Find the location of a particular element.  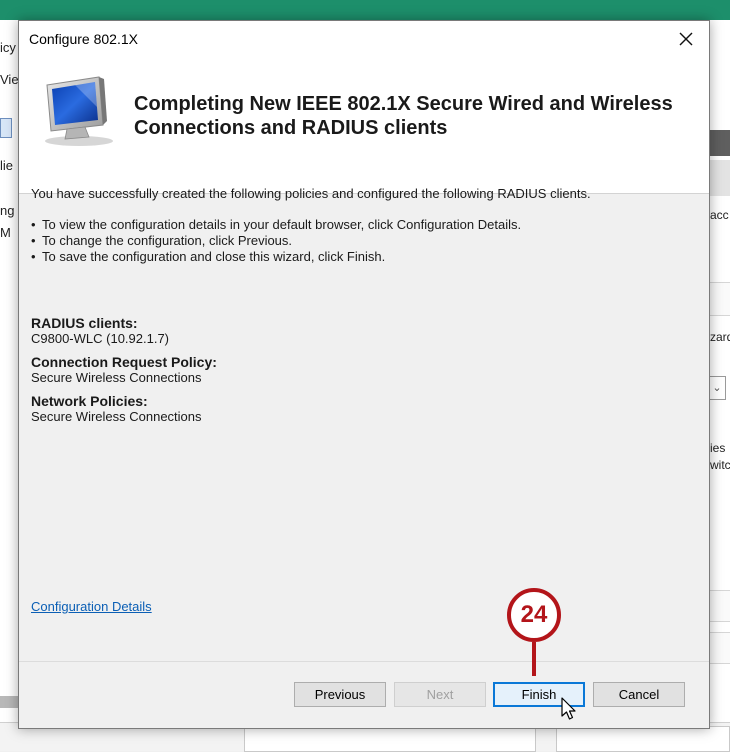

background-right-header is located at coordinates (719, 143).